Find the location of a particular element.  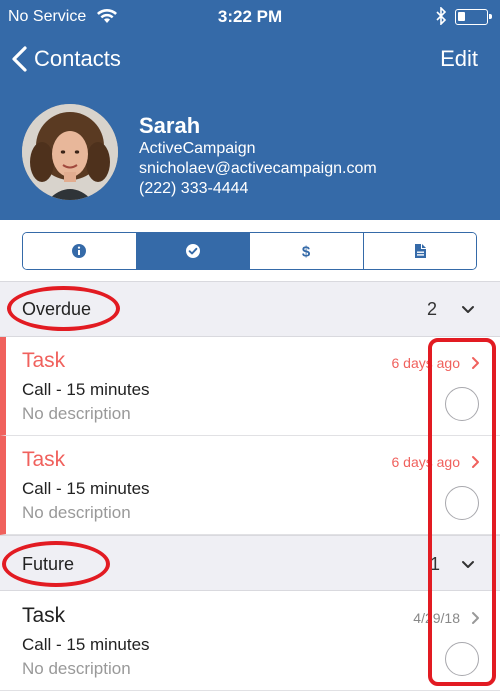

bluetooth-icon is located at coordinates (441, 16).